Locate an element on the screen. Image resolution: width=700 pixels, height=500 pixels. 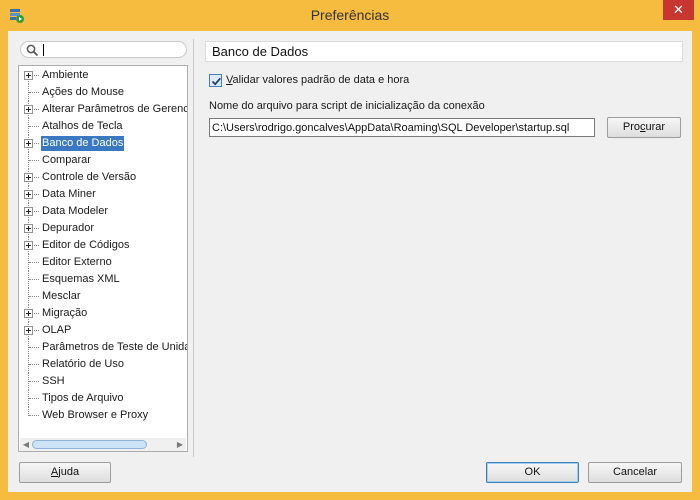
tree-item: Editor de Códigos is located at coordinates (103, 245).